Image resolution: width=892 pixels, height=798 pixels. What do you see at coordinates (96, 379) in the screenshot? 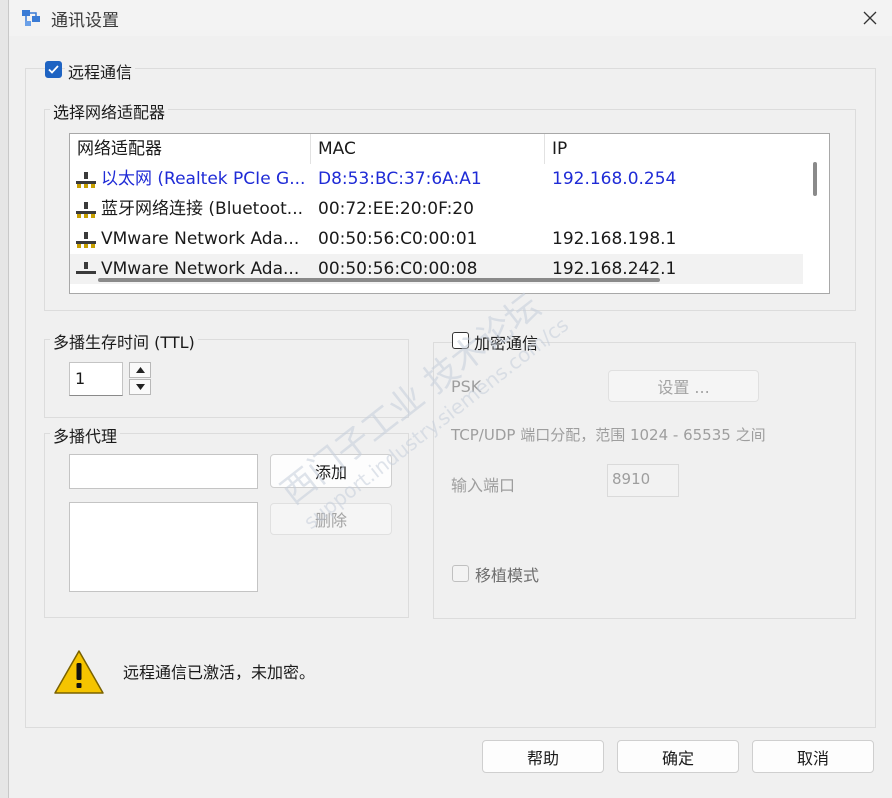
I see `ttl-input: 1` at bounding box center [96, 379].